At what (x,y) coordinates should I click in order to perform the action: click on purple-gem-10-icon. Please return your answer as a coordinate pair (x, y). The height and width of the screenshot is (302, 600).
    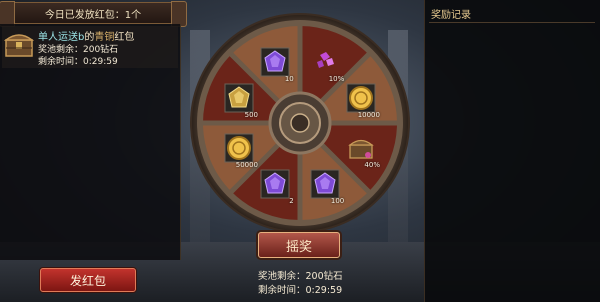
    Looking at the image, I should click on (275, 62).